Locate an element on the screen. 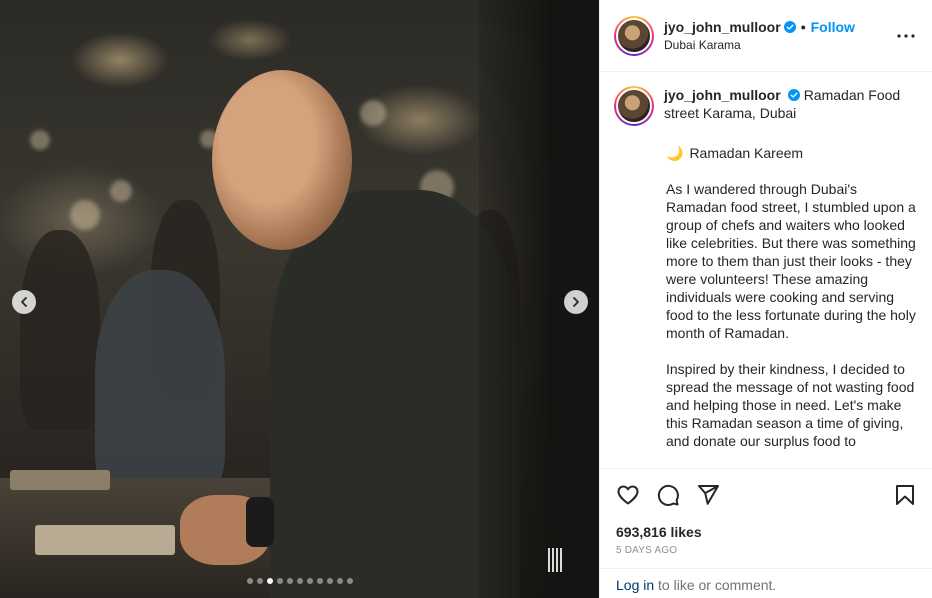  login-link: Log in is located at coordinates (635, 585).